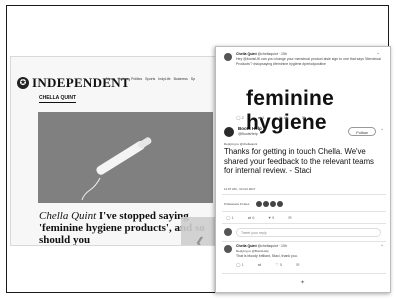  What do you see at coordinates (110, 79) in the screenshot?
I see `nav-item-news: News` at bounding box center [110, 79].